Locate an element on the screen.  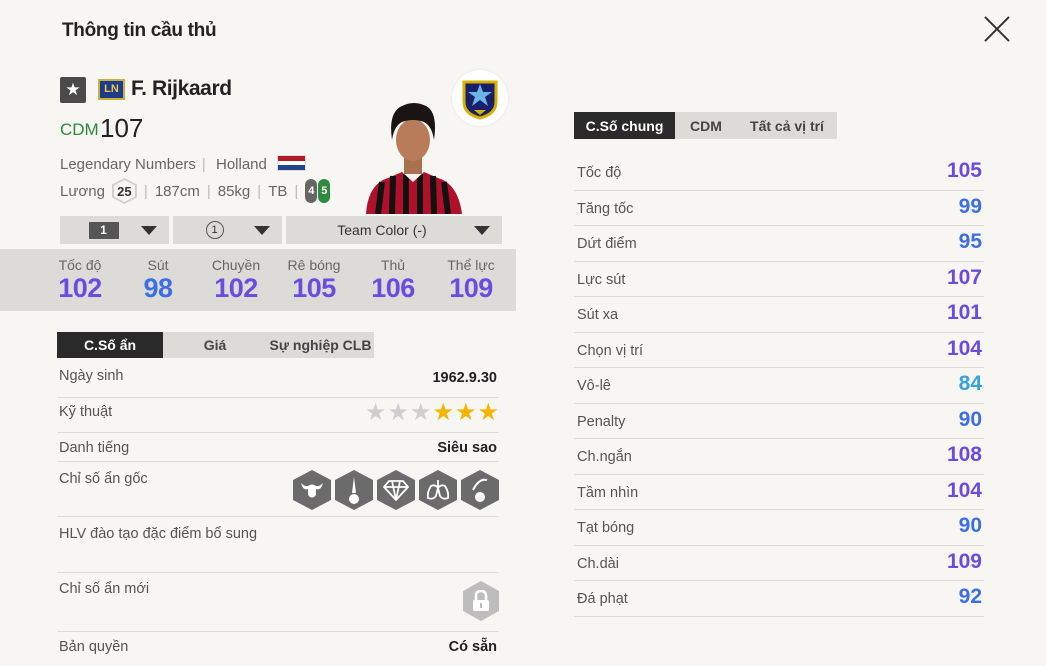
team-color-dropdown: Team Color (-) is located at coordinates (394, 230).